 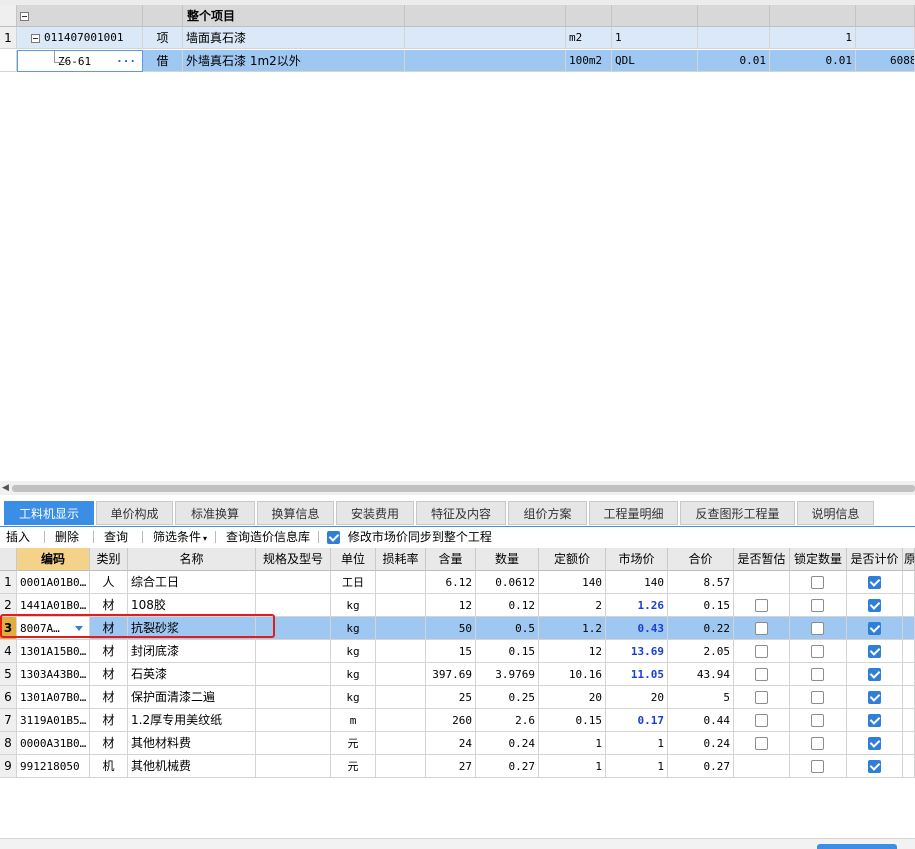 I want to click on material-name: 保护面清漆二遍, so click(x=192, y=697).